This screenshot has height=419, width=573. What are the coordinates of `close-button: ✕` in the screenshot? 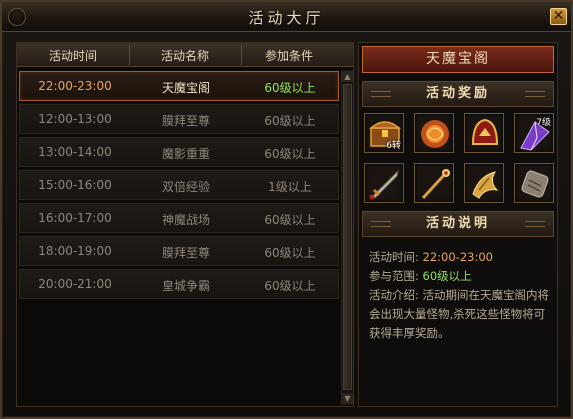 It's located at (558, 16).